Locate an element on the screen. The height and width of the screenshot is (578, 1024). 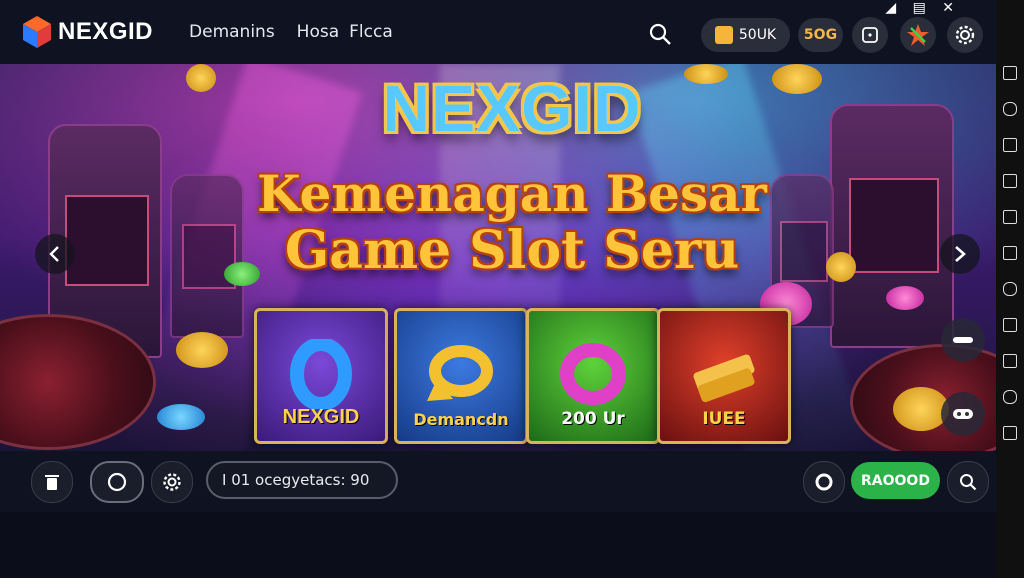
system-icons: ◢ ▤ ✕ is located at coordinates (922, 8).